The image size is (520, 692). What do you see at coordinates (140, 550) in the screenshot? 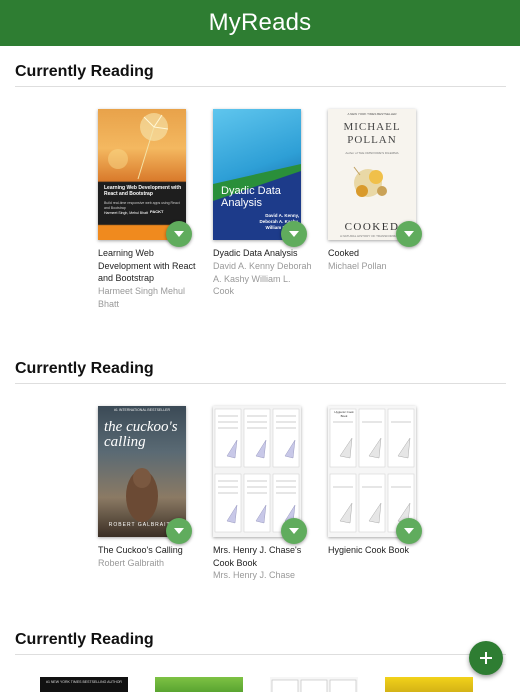
I see `book-title: The Cuckoo's Calling` at bounding box center [140, 550].